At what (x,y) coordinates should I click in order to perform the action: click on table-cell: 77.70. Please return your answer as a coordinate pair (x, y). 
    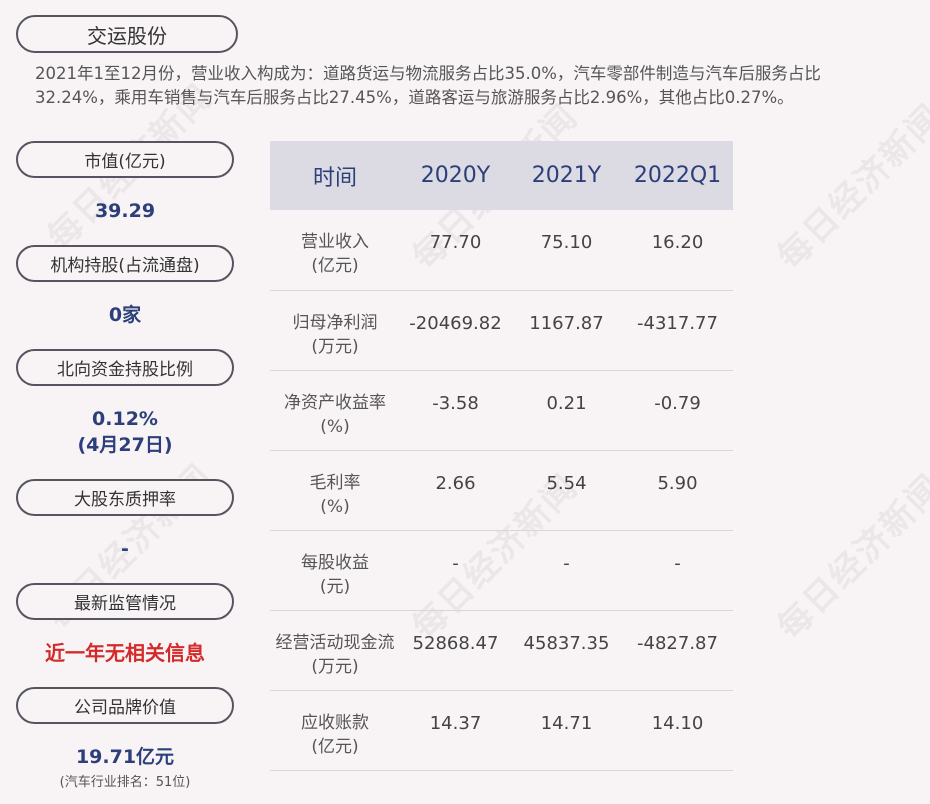
    Looking at the image, I should click on (455, 250).